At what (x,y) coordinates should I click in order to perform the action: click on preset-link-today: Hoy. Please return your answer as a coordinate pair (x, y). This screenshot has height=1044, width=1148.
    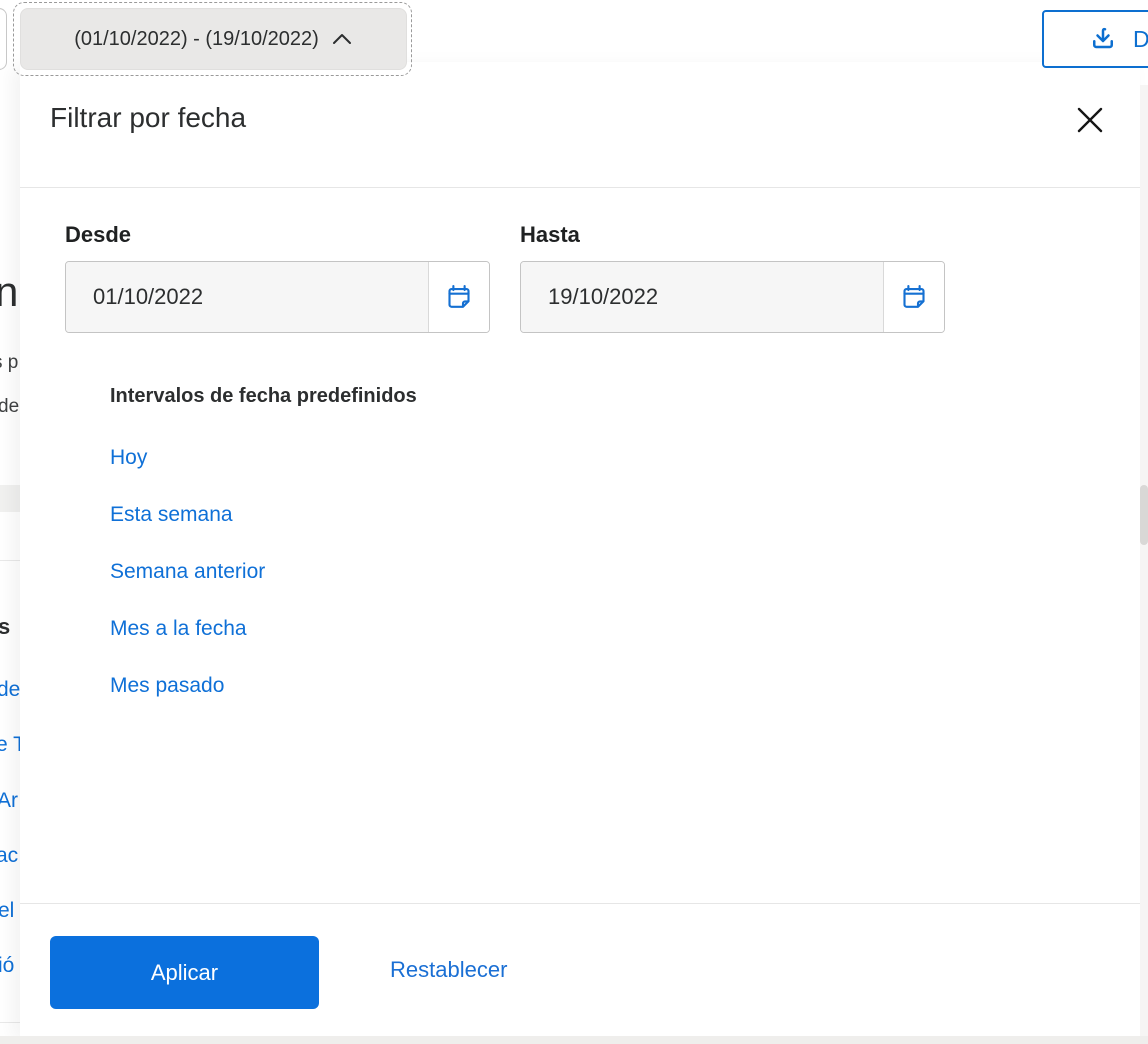
    Looking at the image, I should click on (128, 458).